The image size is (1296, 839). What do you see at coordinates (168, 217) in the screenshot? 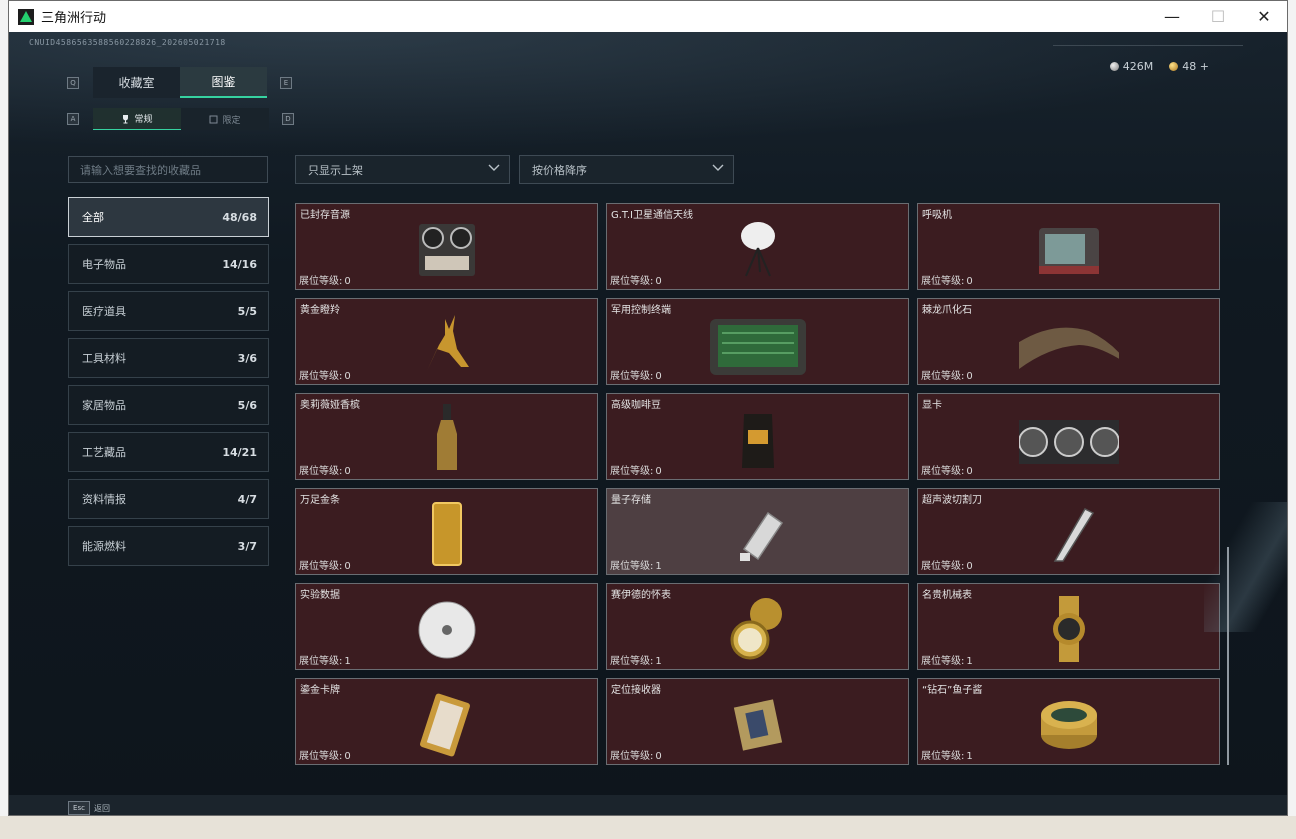
I see `category-all: 全部 48/68` at bounding box center [168, 217].